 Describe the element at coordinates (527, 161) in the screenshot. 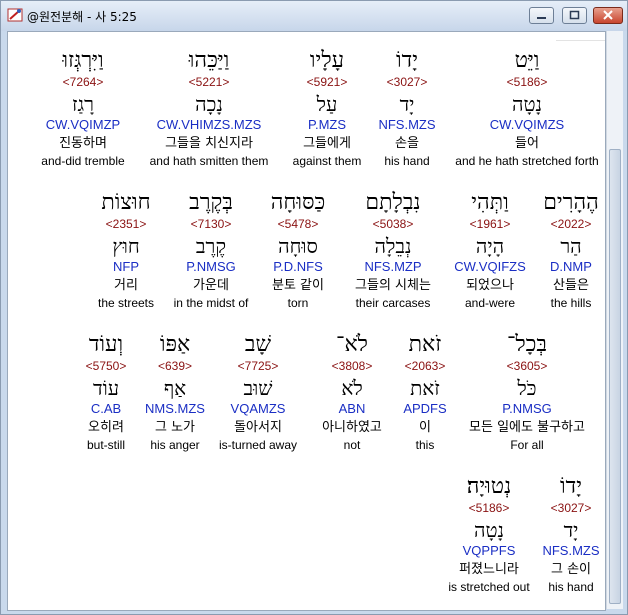

I see `english-gloss: and he hath stretched forth` at that location.